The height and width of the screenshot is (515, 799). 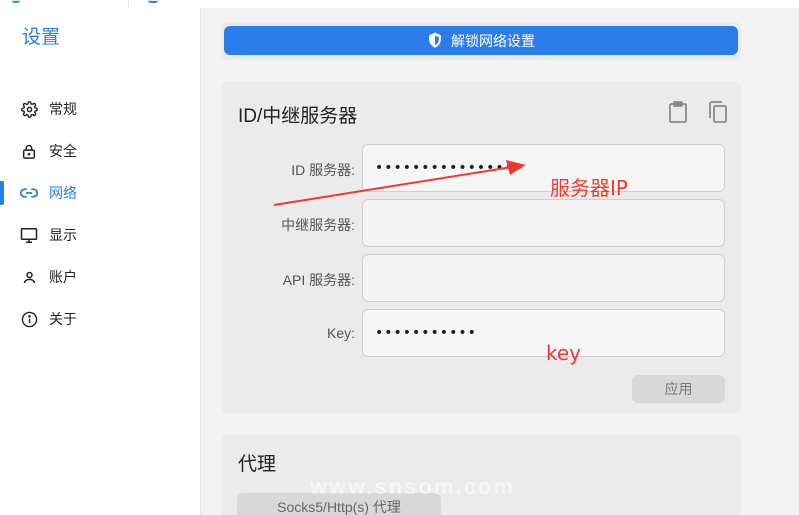 I want to click on card-title: ID/中继服务器, so click(x=298, y=116).